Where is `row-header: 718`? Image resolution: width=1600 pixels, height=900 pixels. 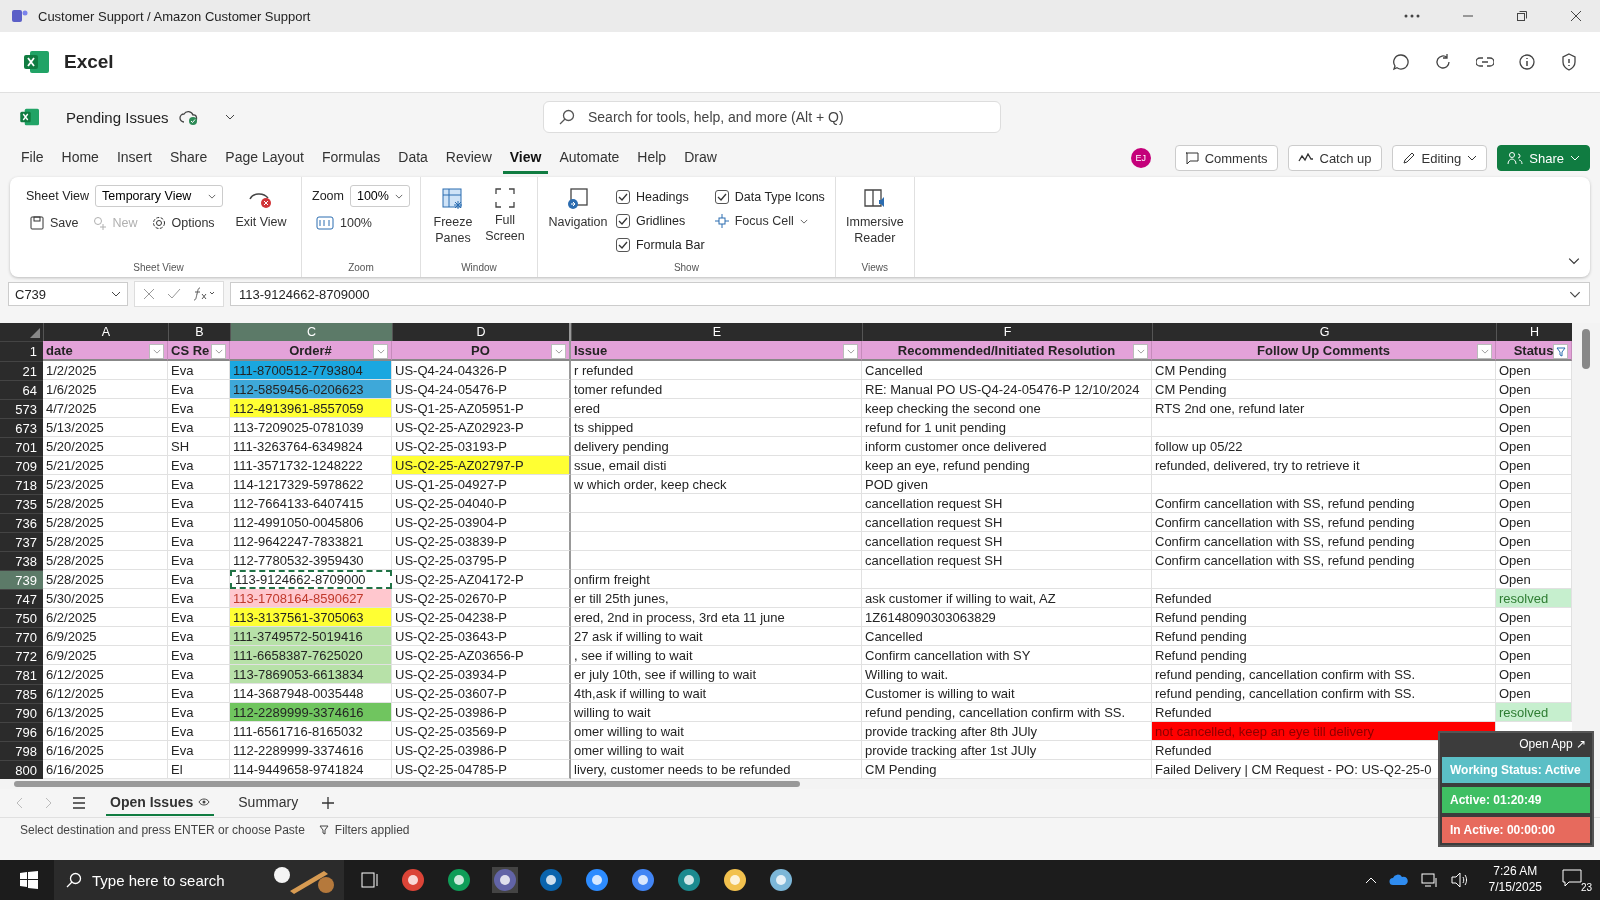
row-header: 718 is located at coordinates (21, 484).